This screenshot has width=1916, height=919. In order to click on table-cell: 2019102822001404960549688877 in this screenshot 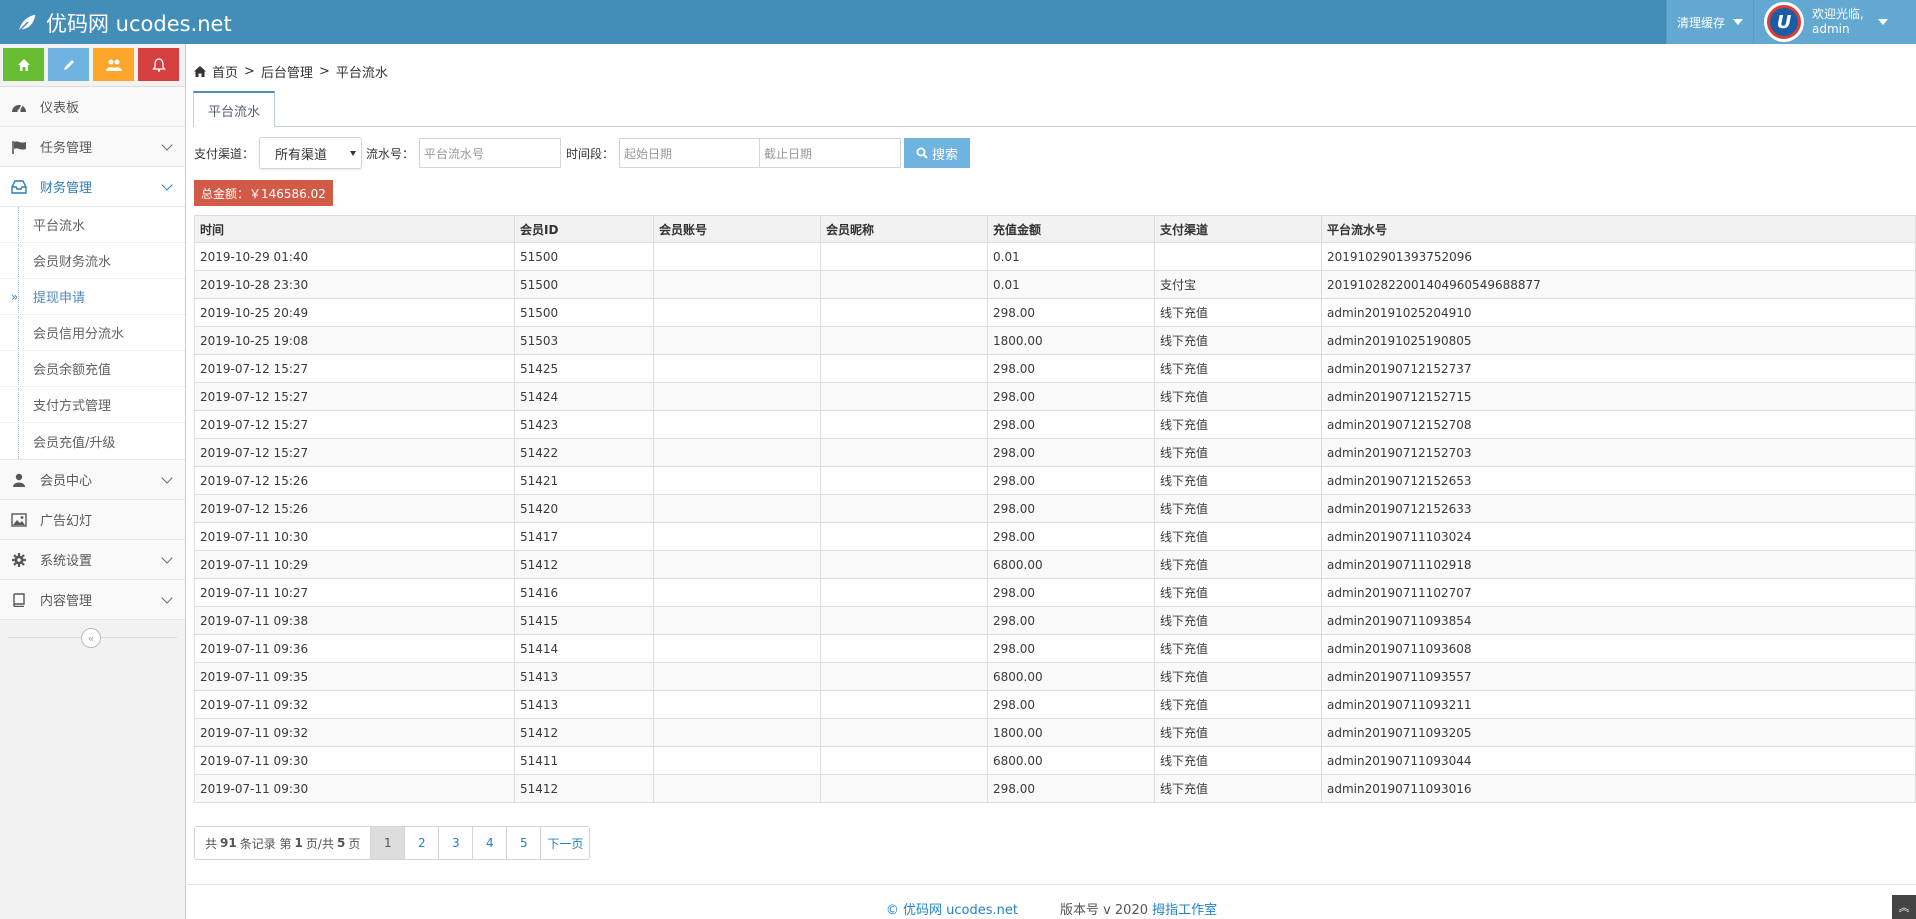, I will do `click(1618, 284)`.